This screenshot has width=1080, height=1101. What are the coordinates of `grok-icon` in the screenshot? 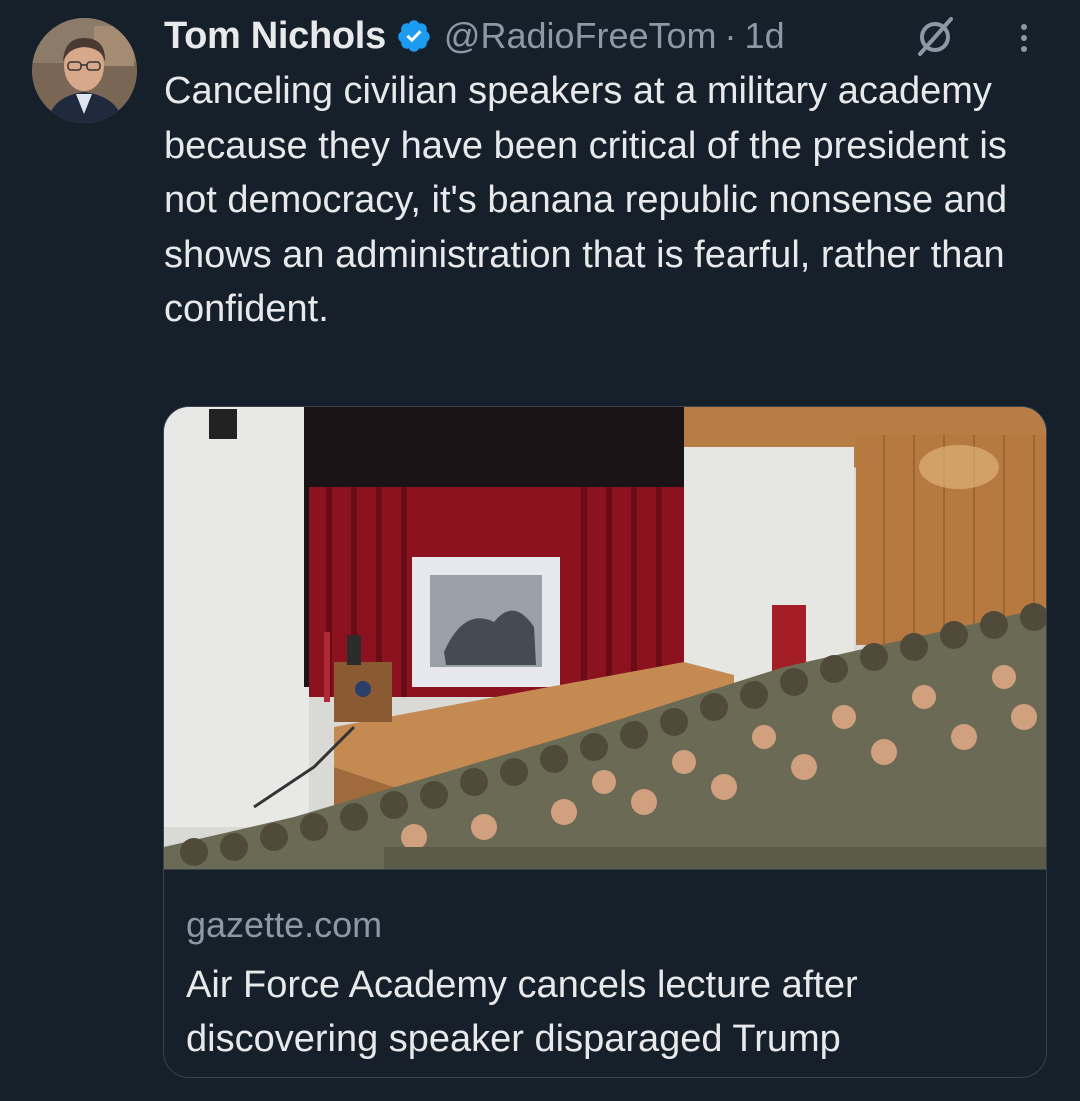 It's located at (935, 37).